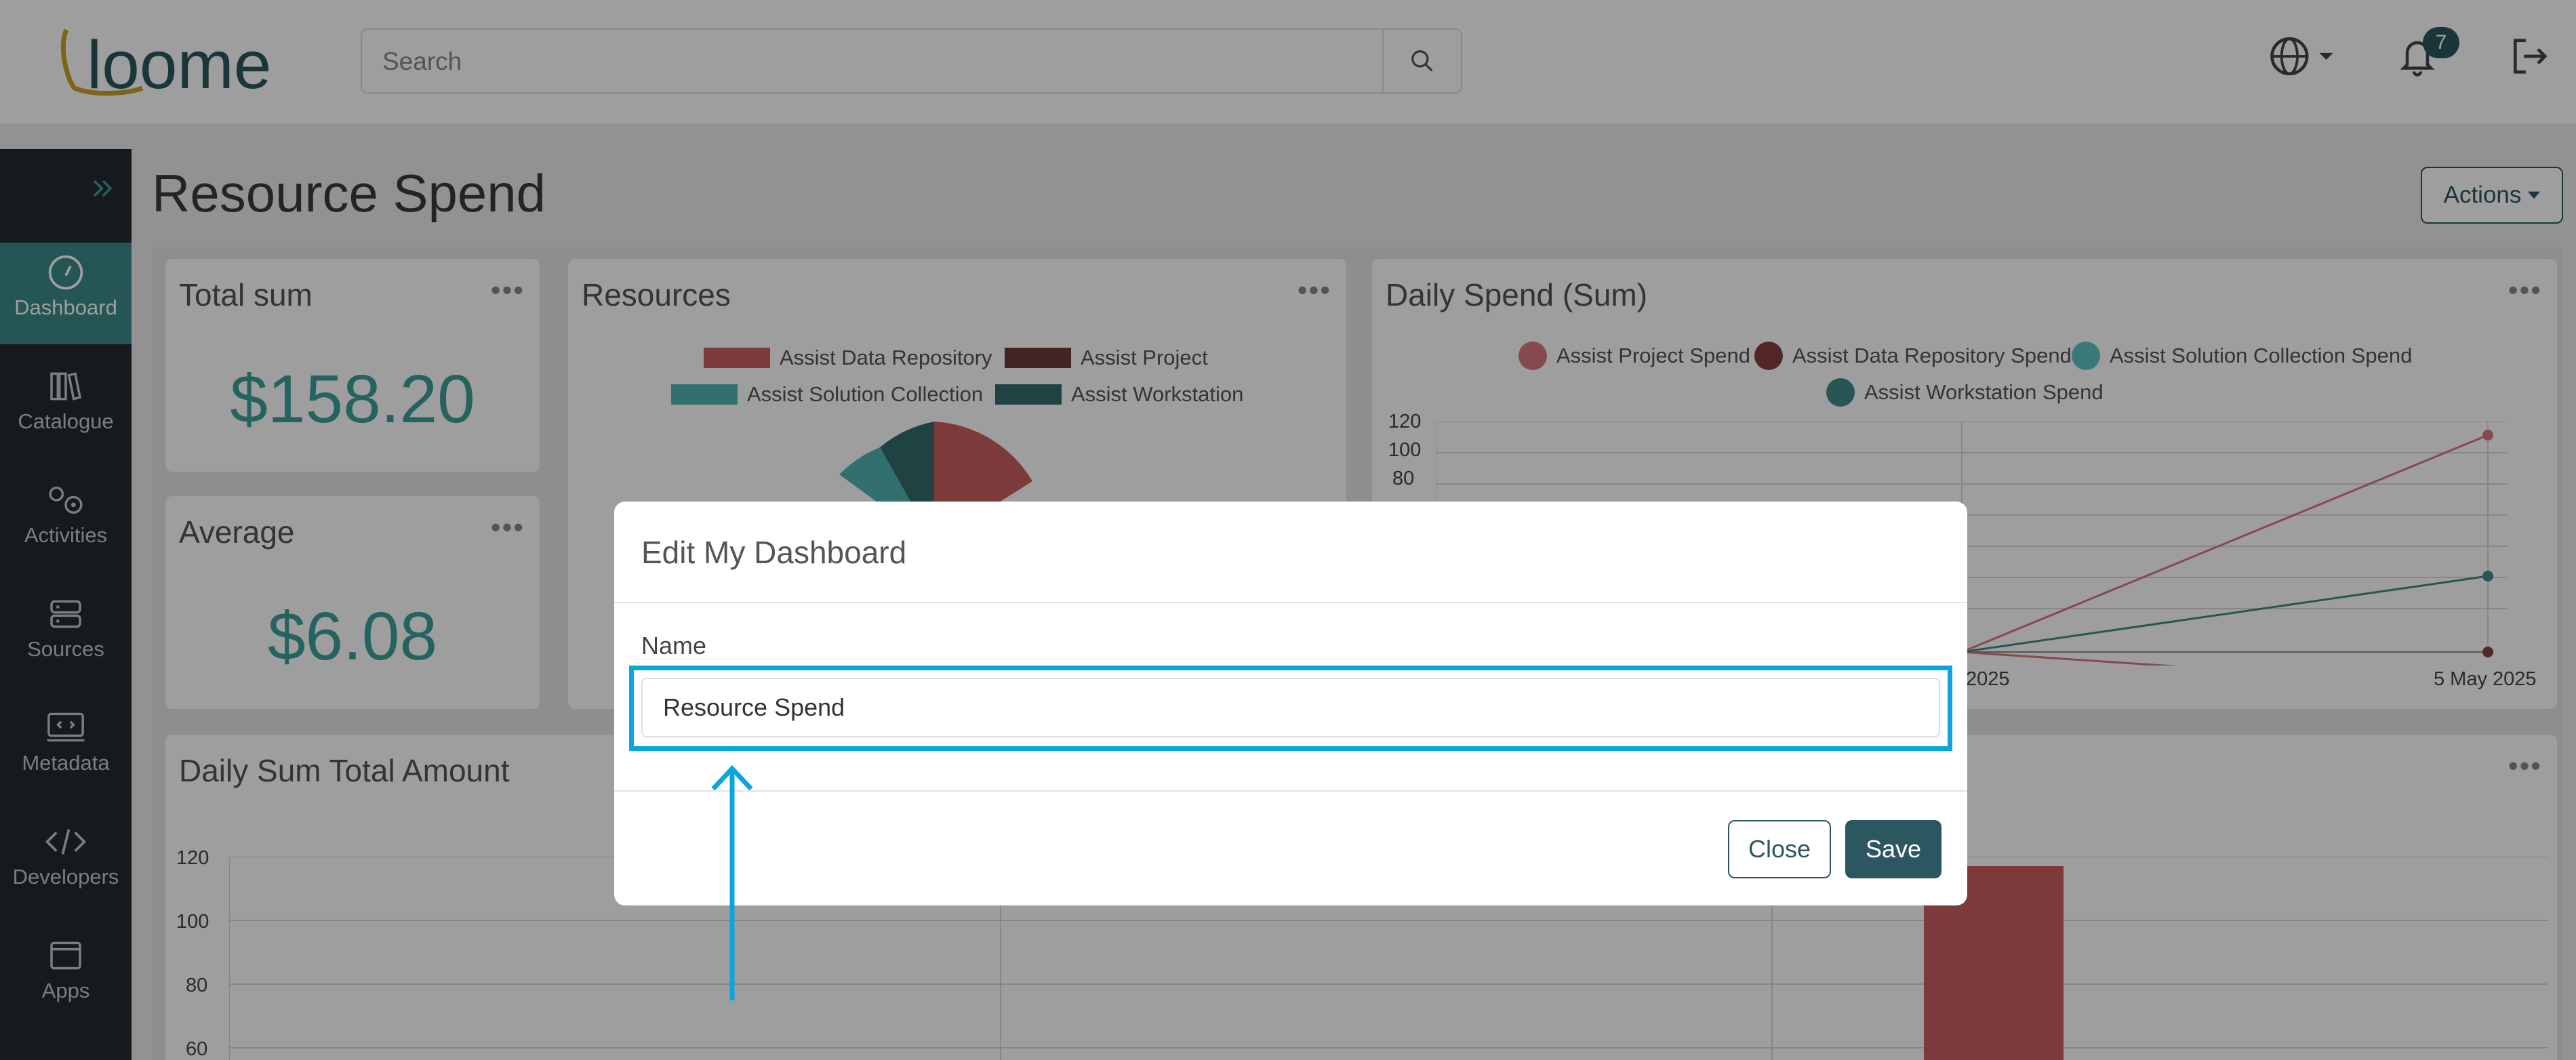  Describe the element at coordinates (1779, 849) in the screenshot. I see `close-button: Close` at that location.